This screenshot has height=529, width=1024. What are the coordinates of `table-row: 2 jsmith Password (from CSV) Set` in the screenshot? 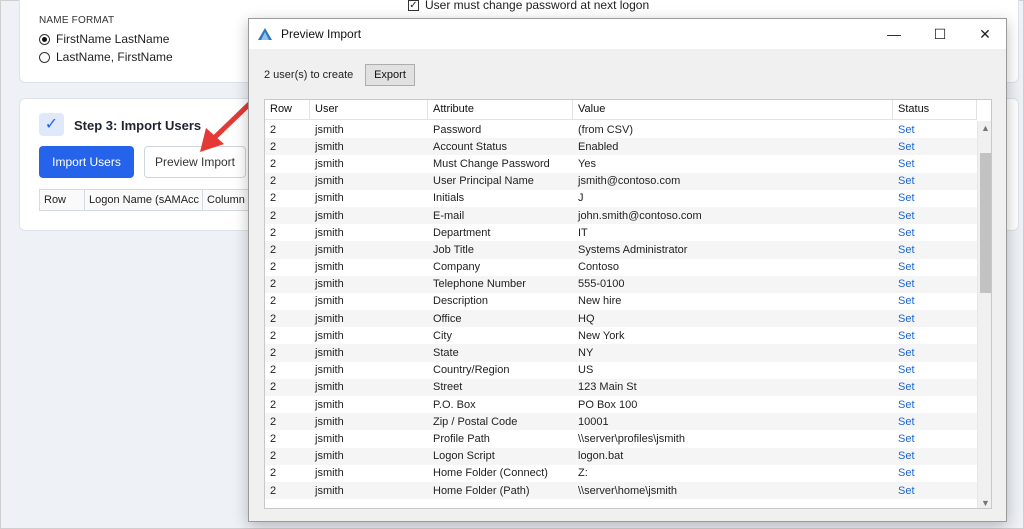 It's located at (621, 129).